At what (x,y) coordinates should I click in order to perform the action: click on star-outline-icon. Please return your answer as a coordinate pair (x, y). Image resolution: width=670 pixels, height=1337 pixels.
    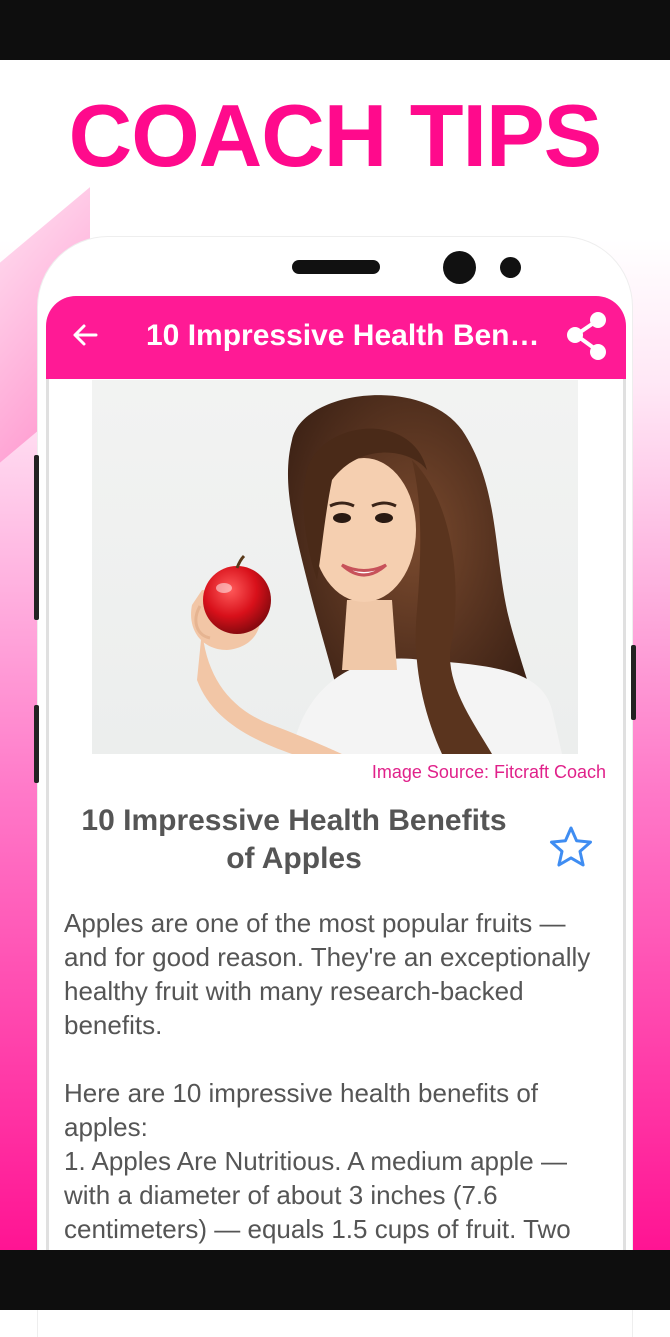
    Looking at the image, I should click on (571, 847).